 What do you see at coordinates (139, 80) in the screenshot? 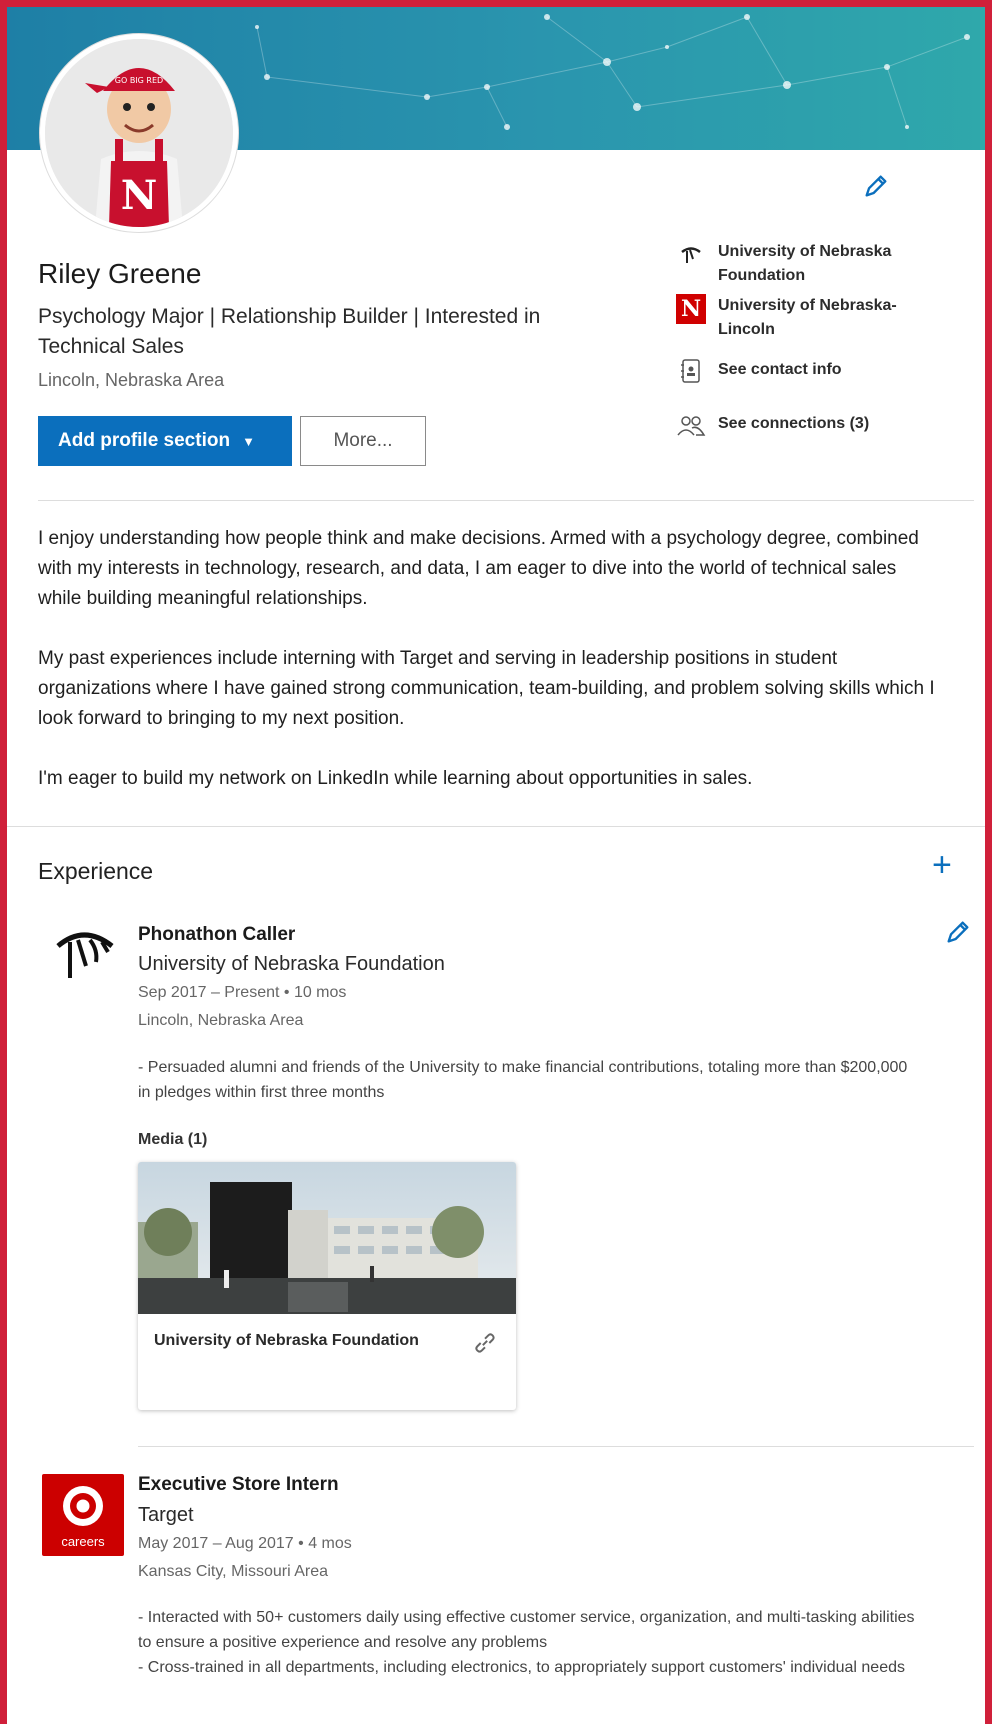
I see `svg-text: GO BIG RED` at bounding box center [139, 80].